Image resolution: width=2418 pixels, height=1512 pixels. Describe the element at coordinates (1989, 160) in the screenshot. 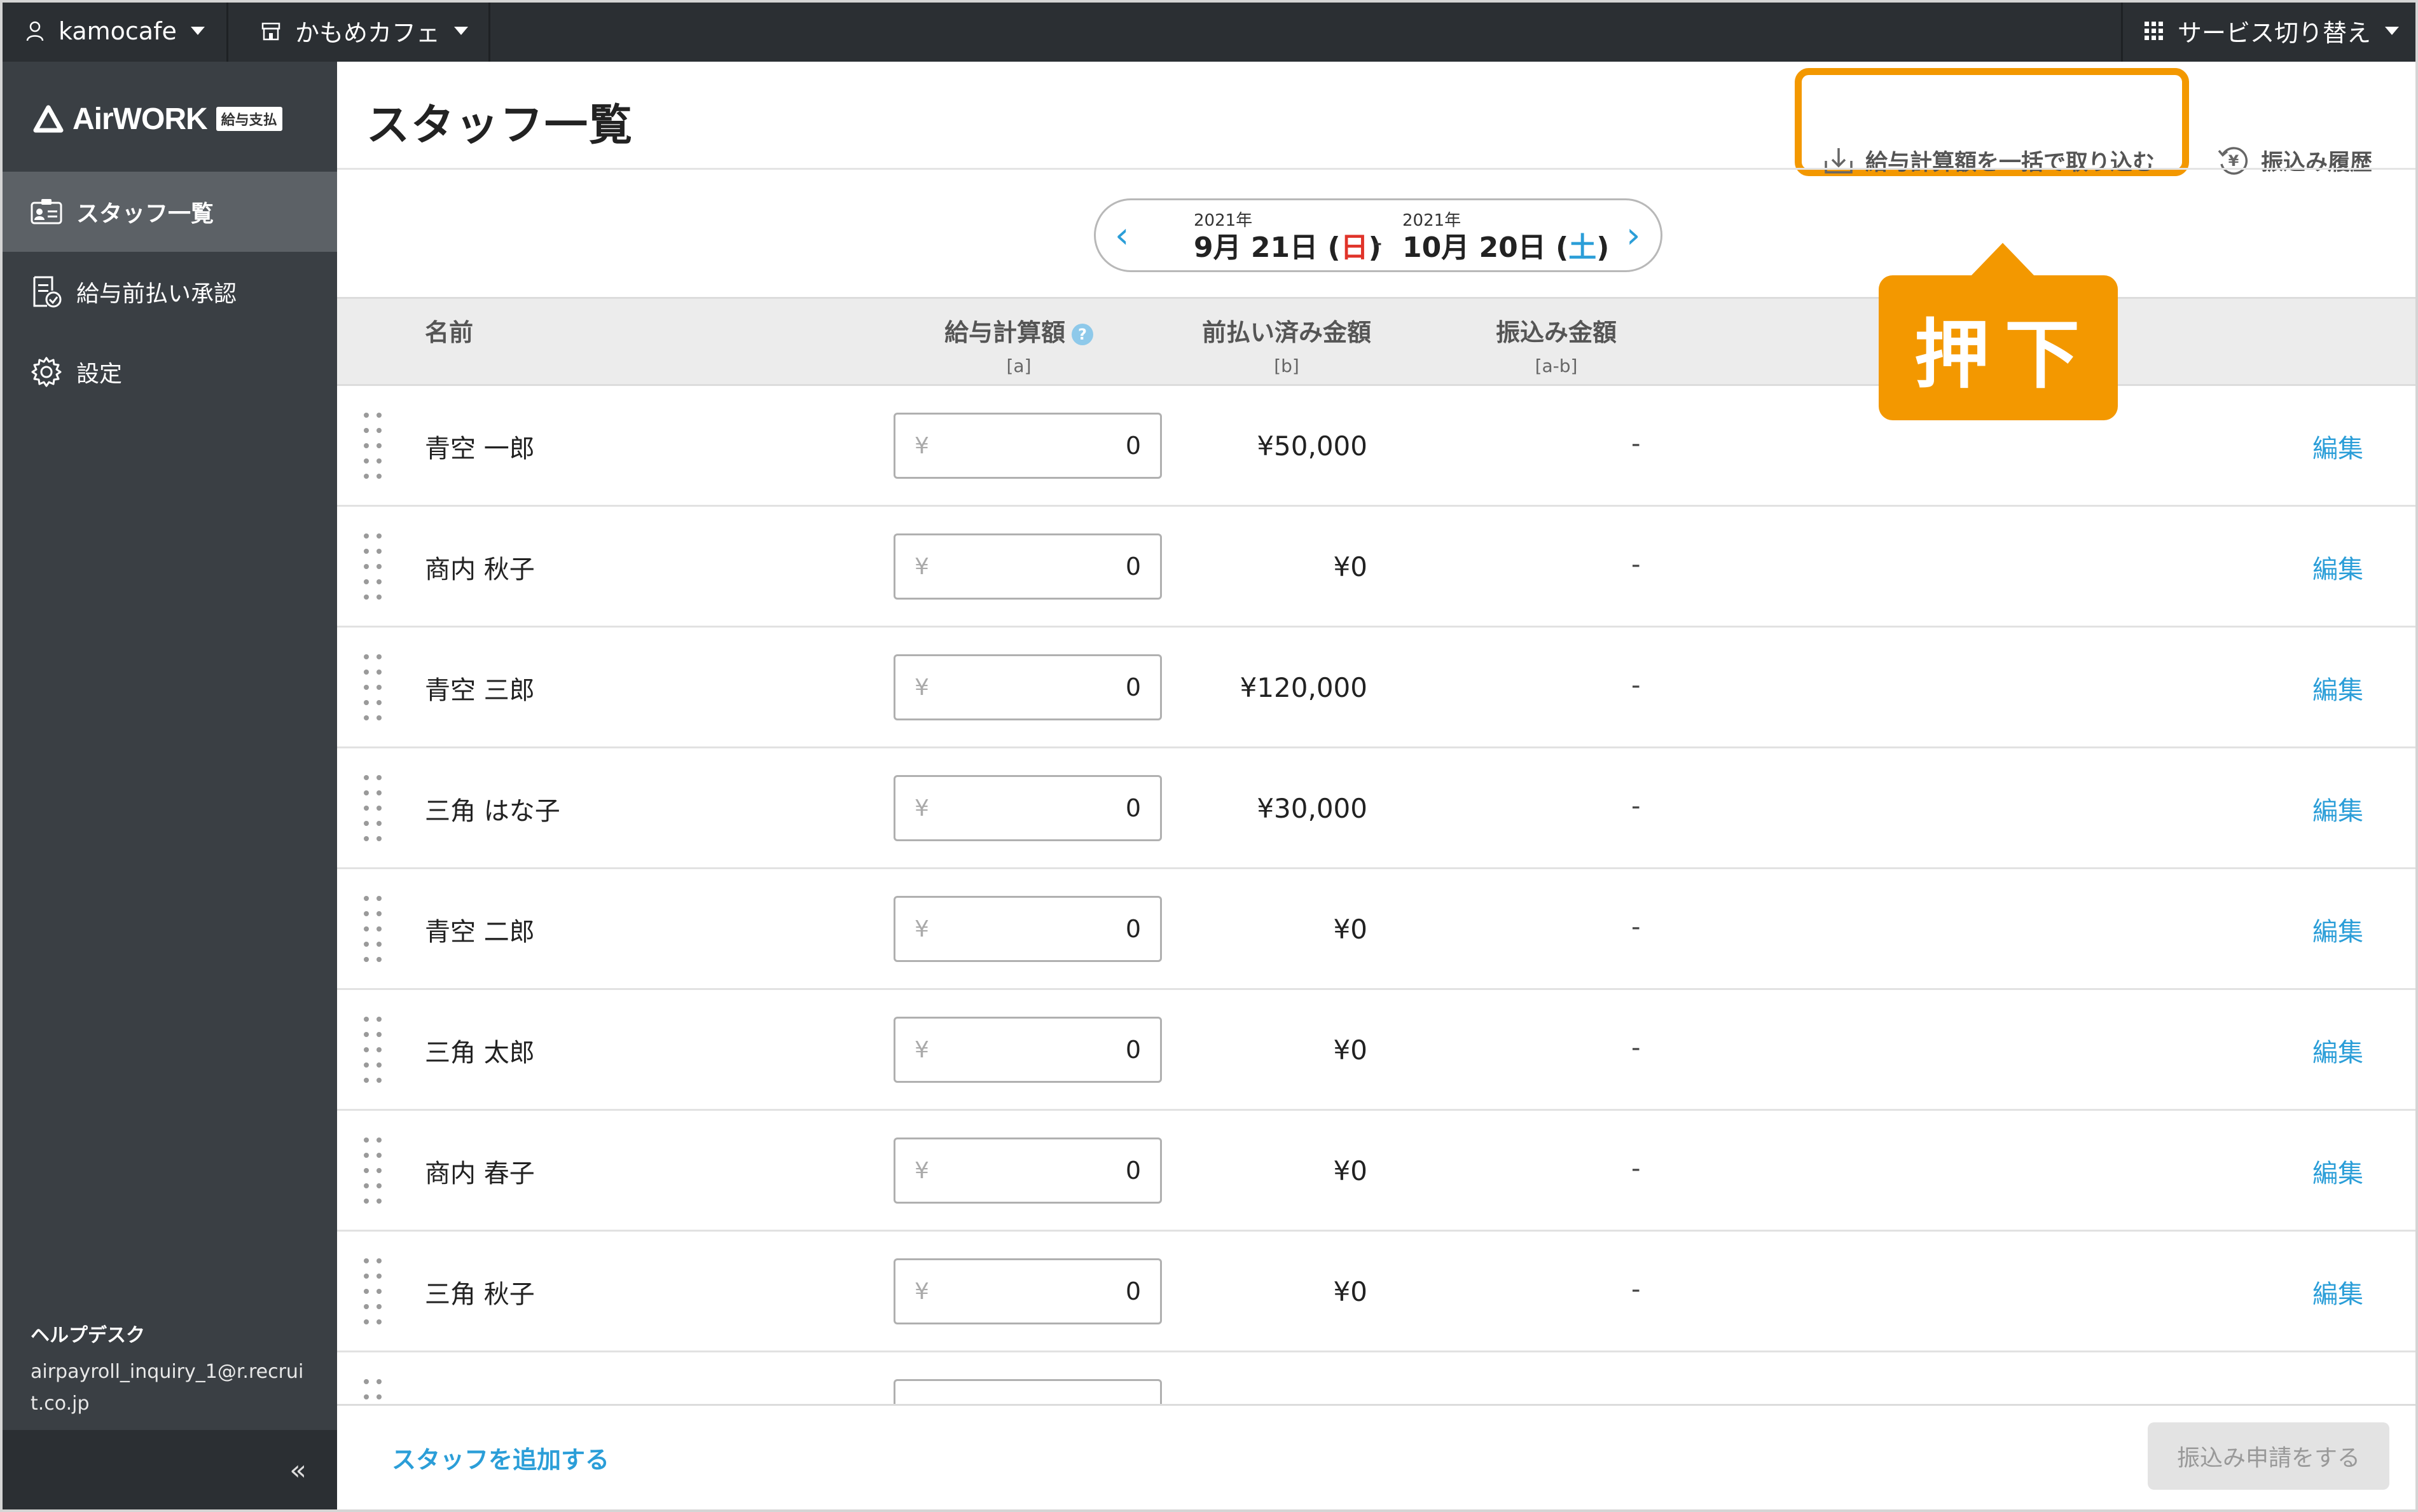

I see `bulk-import-button: 給与計算額を一括で取り込む` at that location.